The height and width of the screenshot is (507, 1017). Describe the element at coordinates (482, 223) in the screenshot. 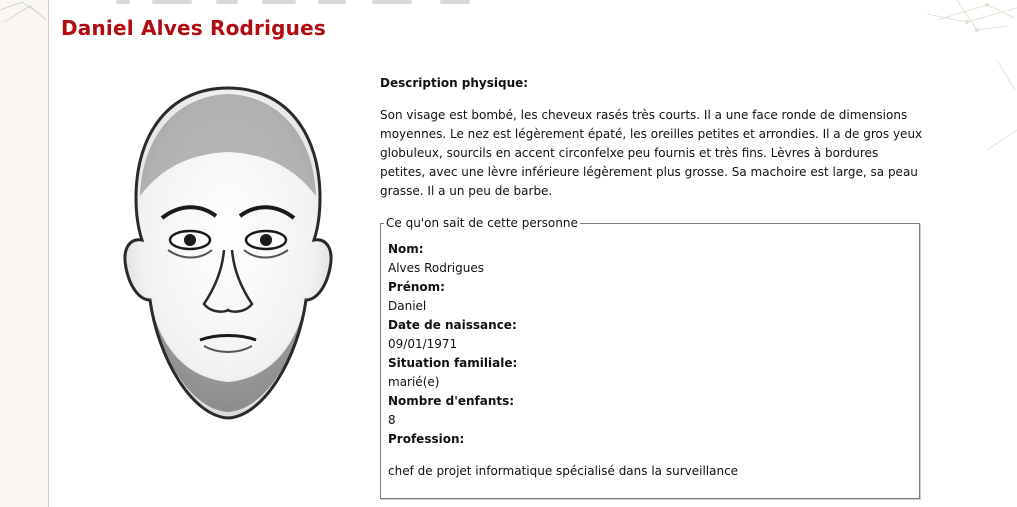

I see `info-legend: Ce qu'on sait de cette personne` at that location.